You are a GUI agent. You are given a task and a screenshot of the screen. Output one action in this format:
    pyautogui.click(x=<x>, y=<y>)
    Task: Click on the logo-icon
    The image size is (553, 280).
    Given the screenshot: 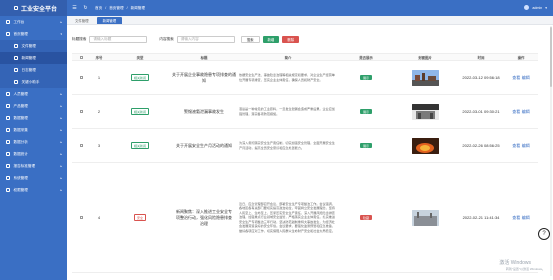 What is the action you would take?
    pyautogui.click(x=16, y=8)
    